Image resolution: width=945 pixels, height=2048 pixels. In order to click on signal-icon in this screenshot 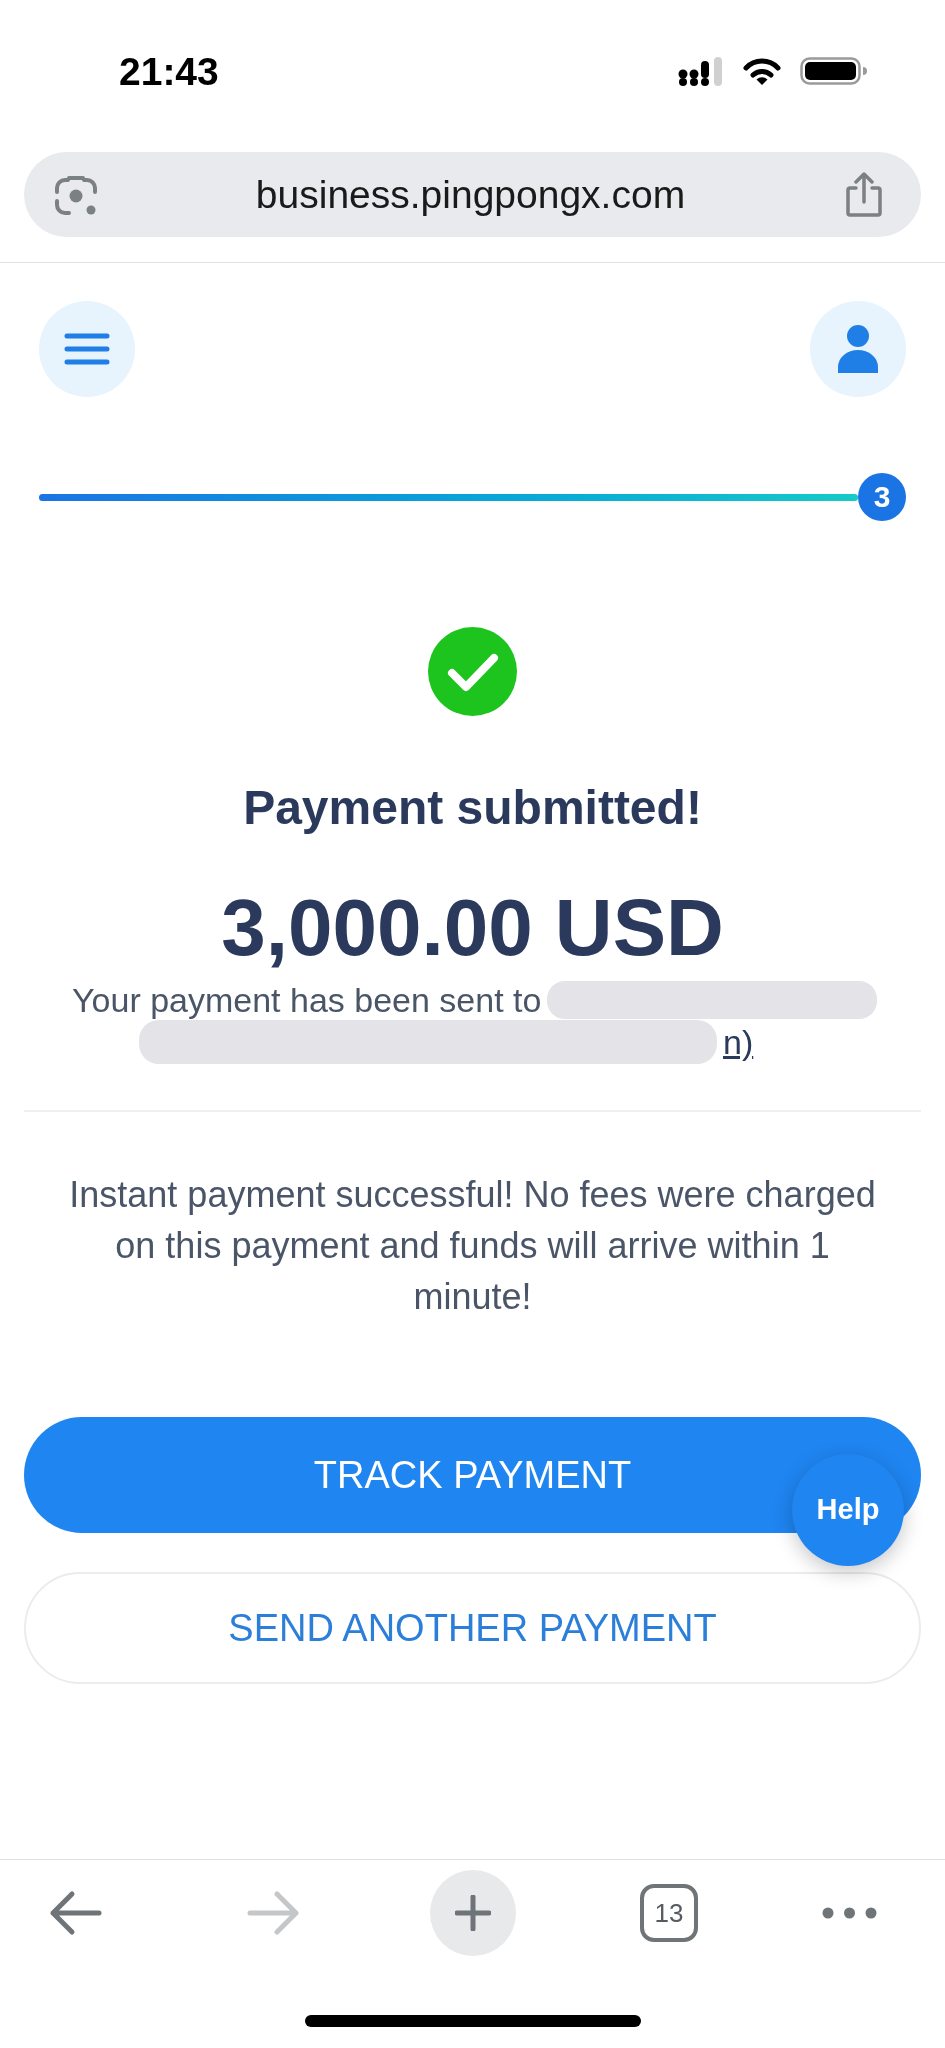, I will do `click(701, 71)`.